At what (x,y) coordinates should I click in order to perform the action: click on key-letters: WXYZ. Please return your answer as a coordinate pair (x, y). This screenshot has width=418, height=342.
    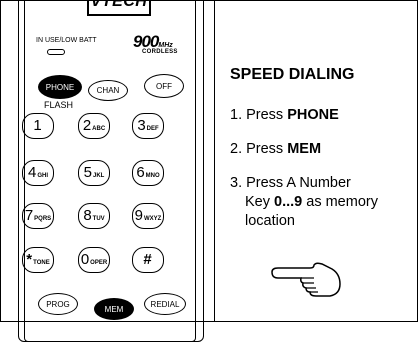
    Looking at the image, I should click on (153, 219).